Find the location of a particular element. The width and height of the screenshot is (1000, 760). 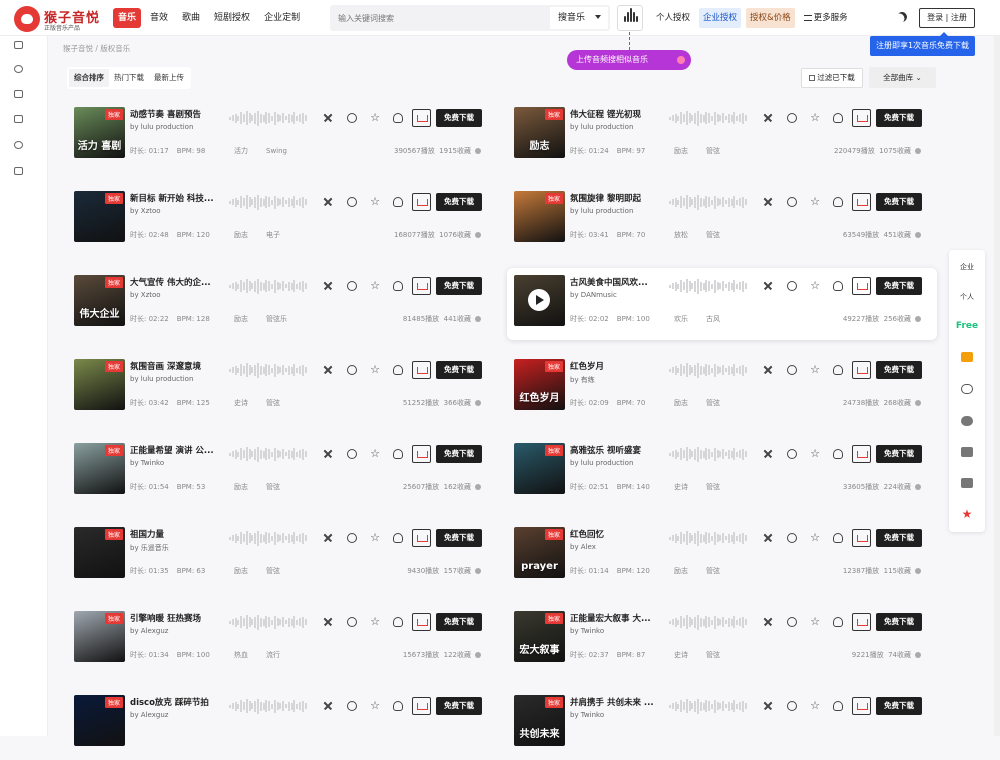

track-author: by Xztoo is located at coordinates (145, 211).